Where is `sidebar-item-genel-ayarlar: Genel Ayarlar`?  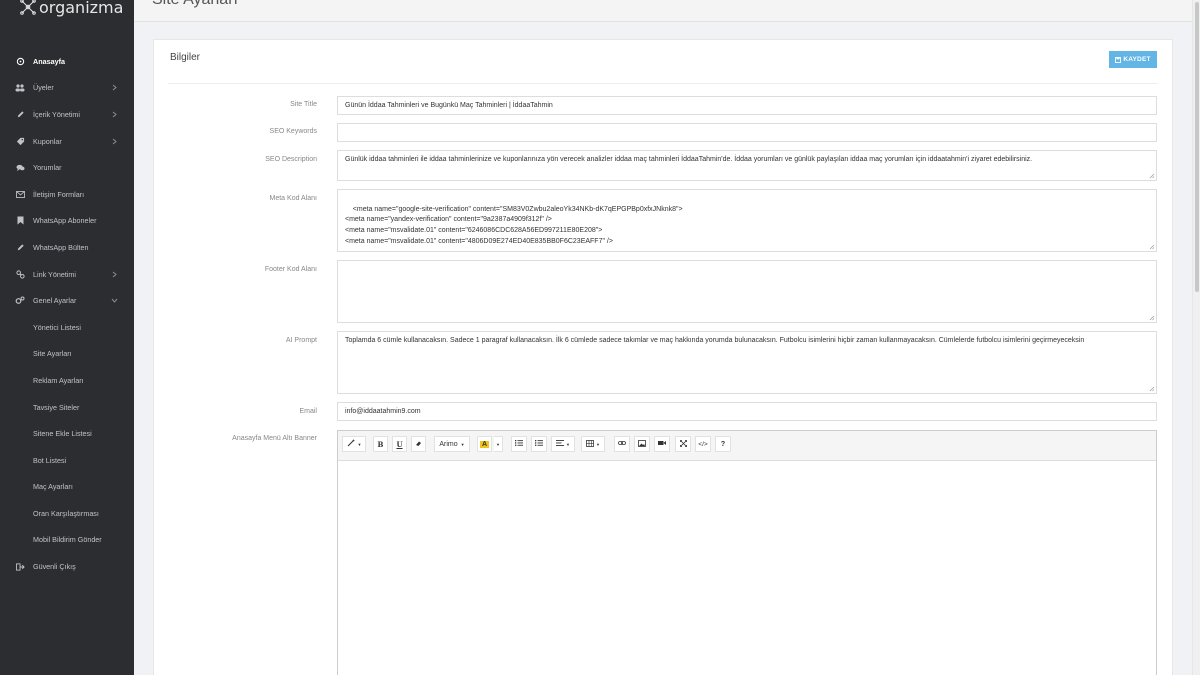 sidebar-item-genel-ayarlar: Genel Ayarlar is located at coordinates (67, 300).